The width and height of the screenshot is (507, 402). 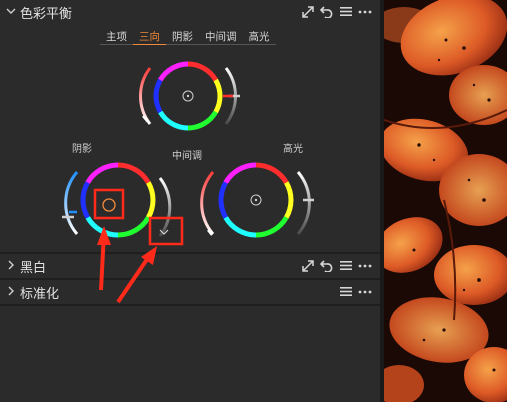 I want to click on divider, so click(x=190, y=305).